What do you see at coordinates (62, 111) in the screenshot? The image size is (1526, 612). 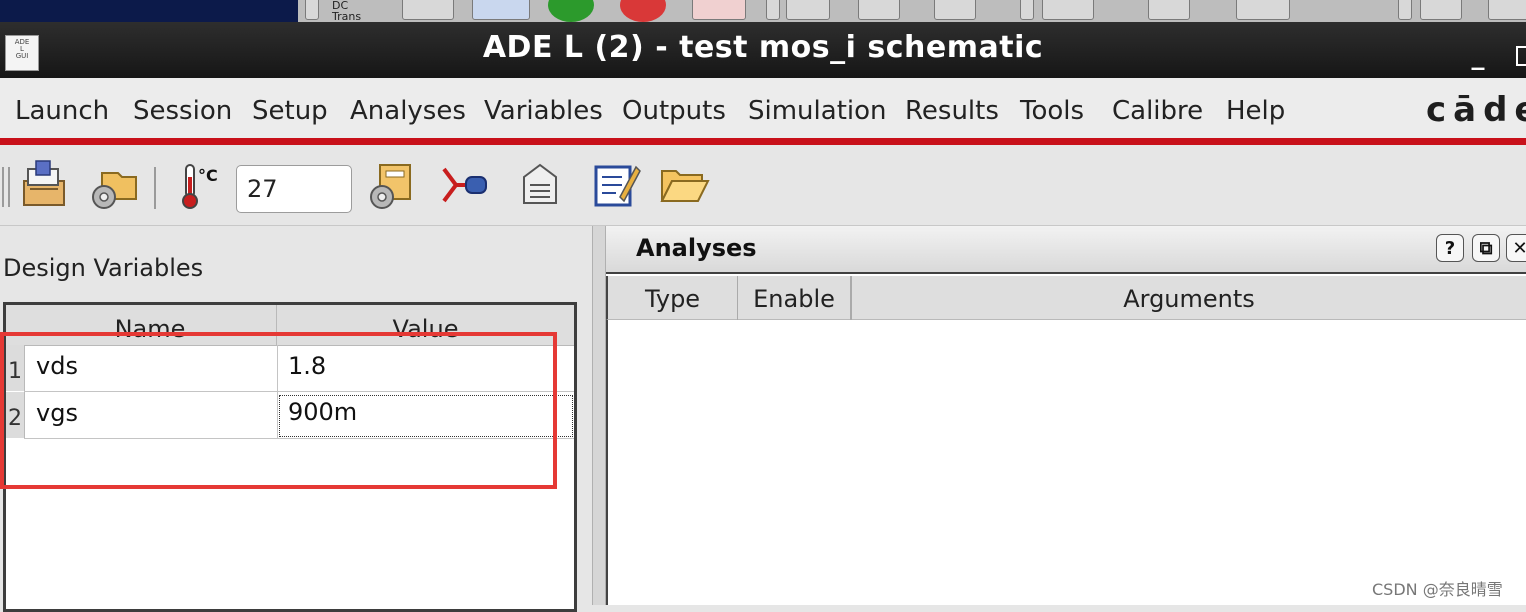 I see `menu-launch: Launch` at bounding box center [62, 111].